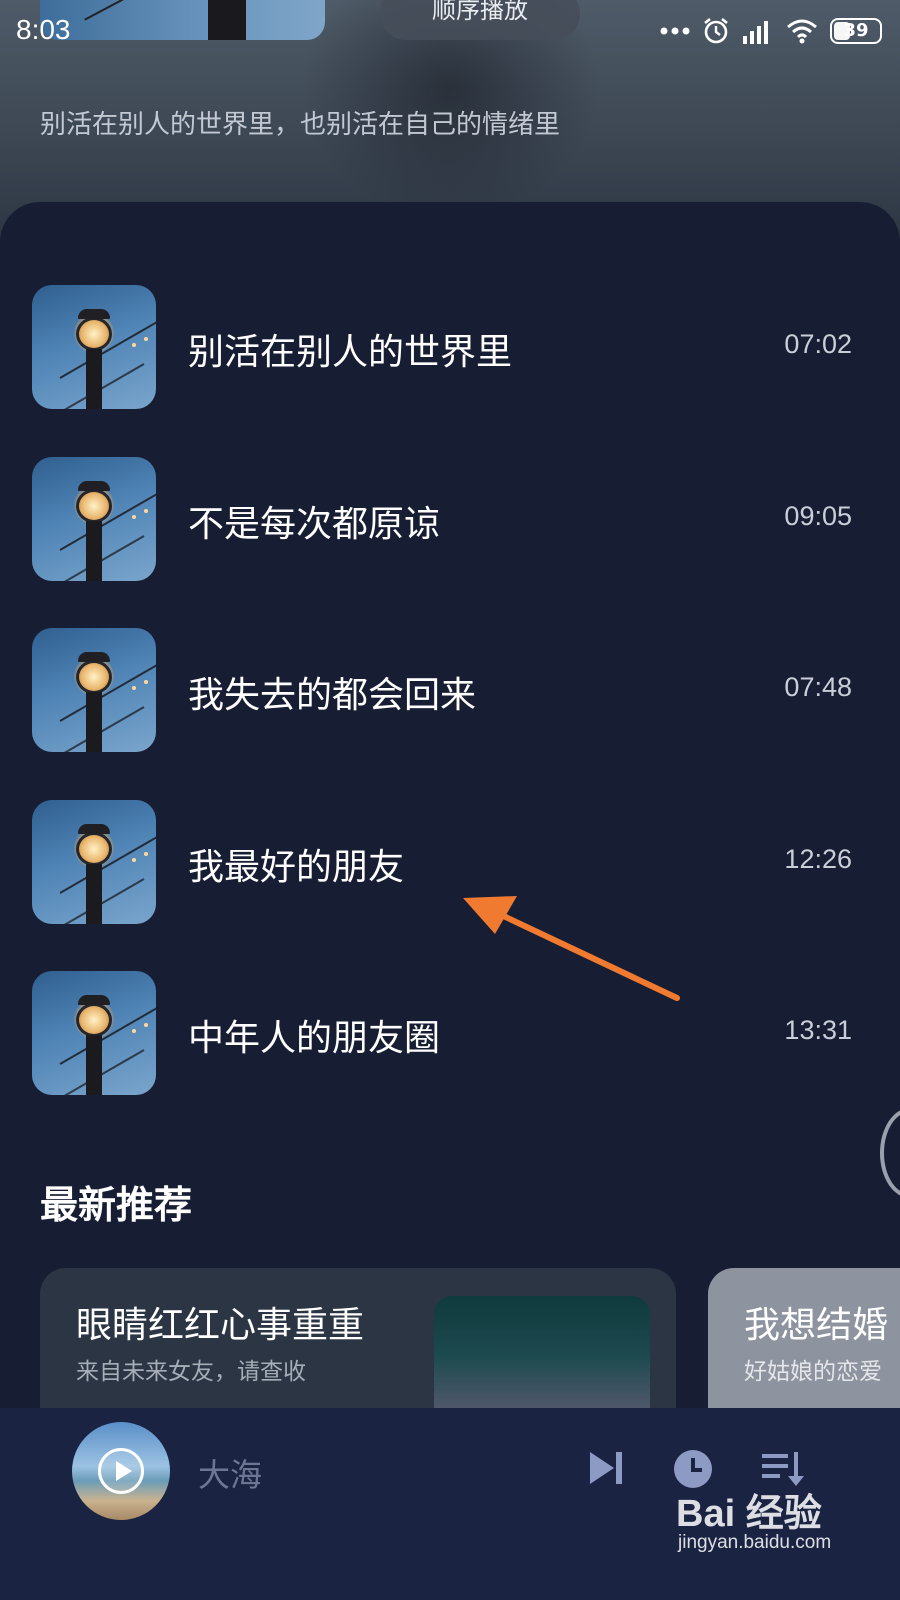 Image resolution: width=900 pixels, height=1600 pixels. I want to click on track-title: 不是每次都原谅, so click(314, 524).